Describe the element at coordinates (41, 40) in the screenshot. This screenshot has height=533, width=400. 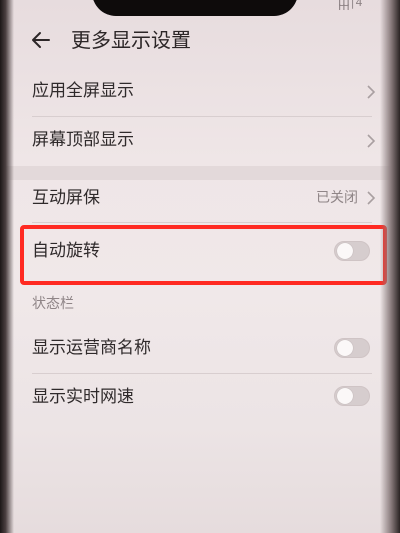
I see `back-arrow-icon` at that location.